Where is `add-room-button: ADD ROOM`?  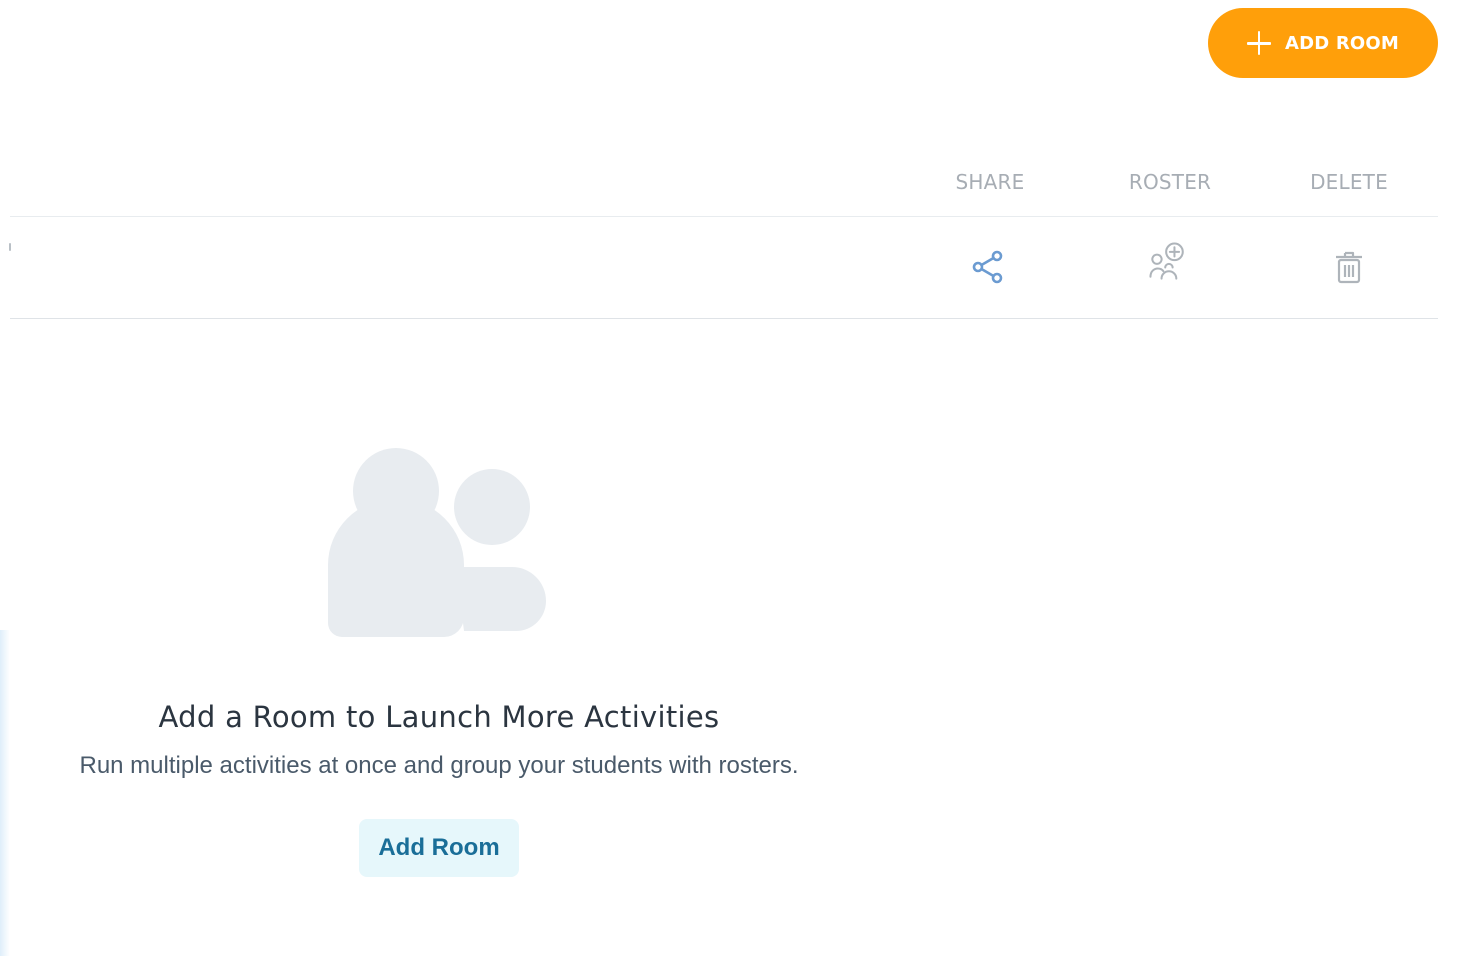 add-room-button: ADD ROOM is located at coordinates (1323, 43).